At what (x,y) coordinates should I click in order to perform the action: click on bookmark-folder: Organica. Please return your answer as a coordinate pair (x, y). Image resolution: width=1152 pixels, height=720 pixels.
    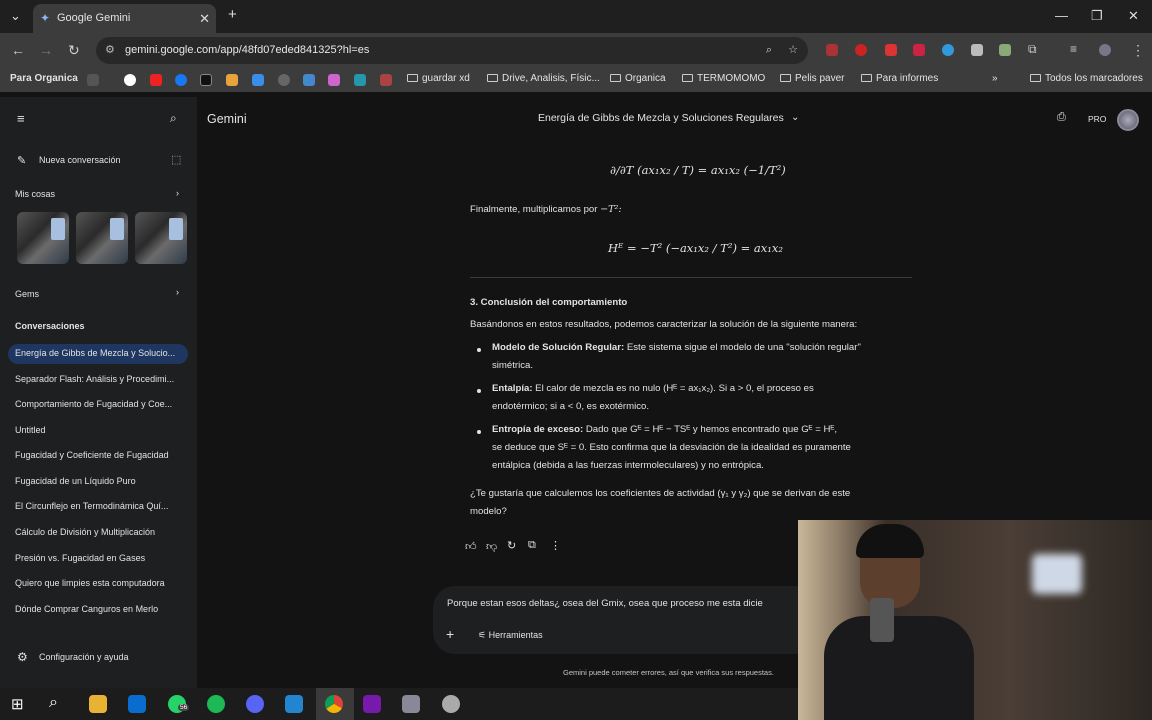
    Looking at the image, I should click on (638, 78).